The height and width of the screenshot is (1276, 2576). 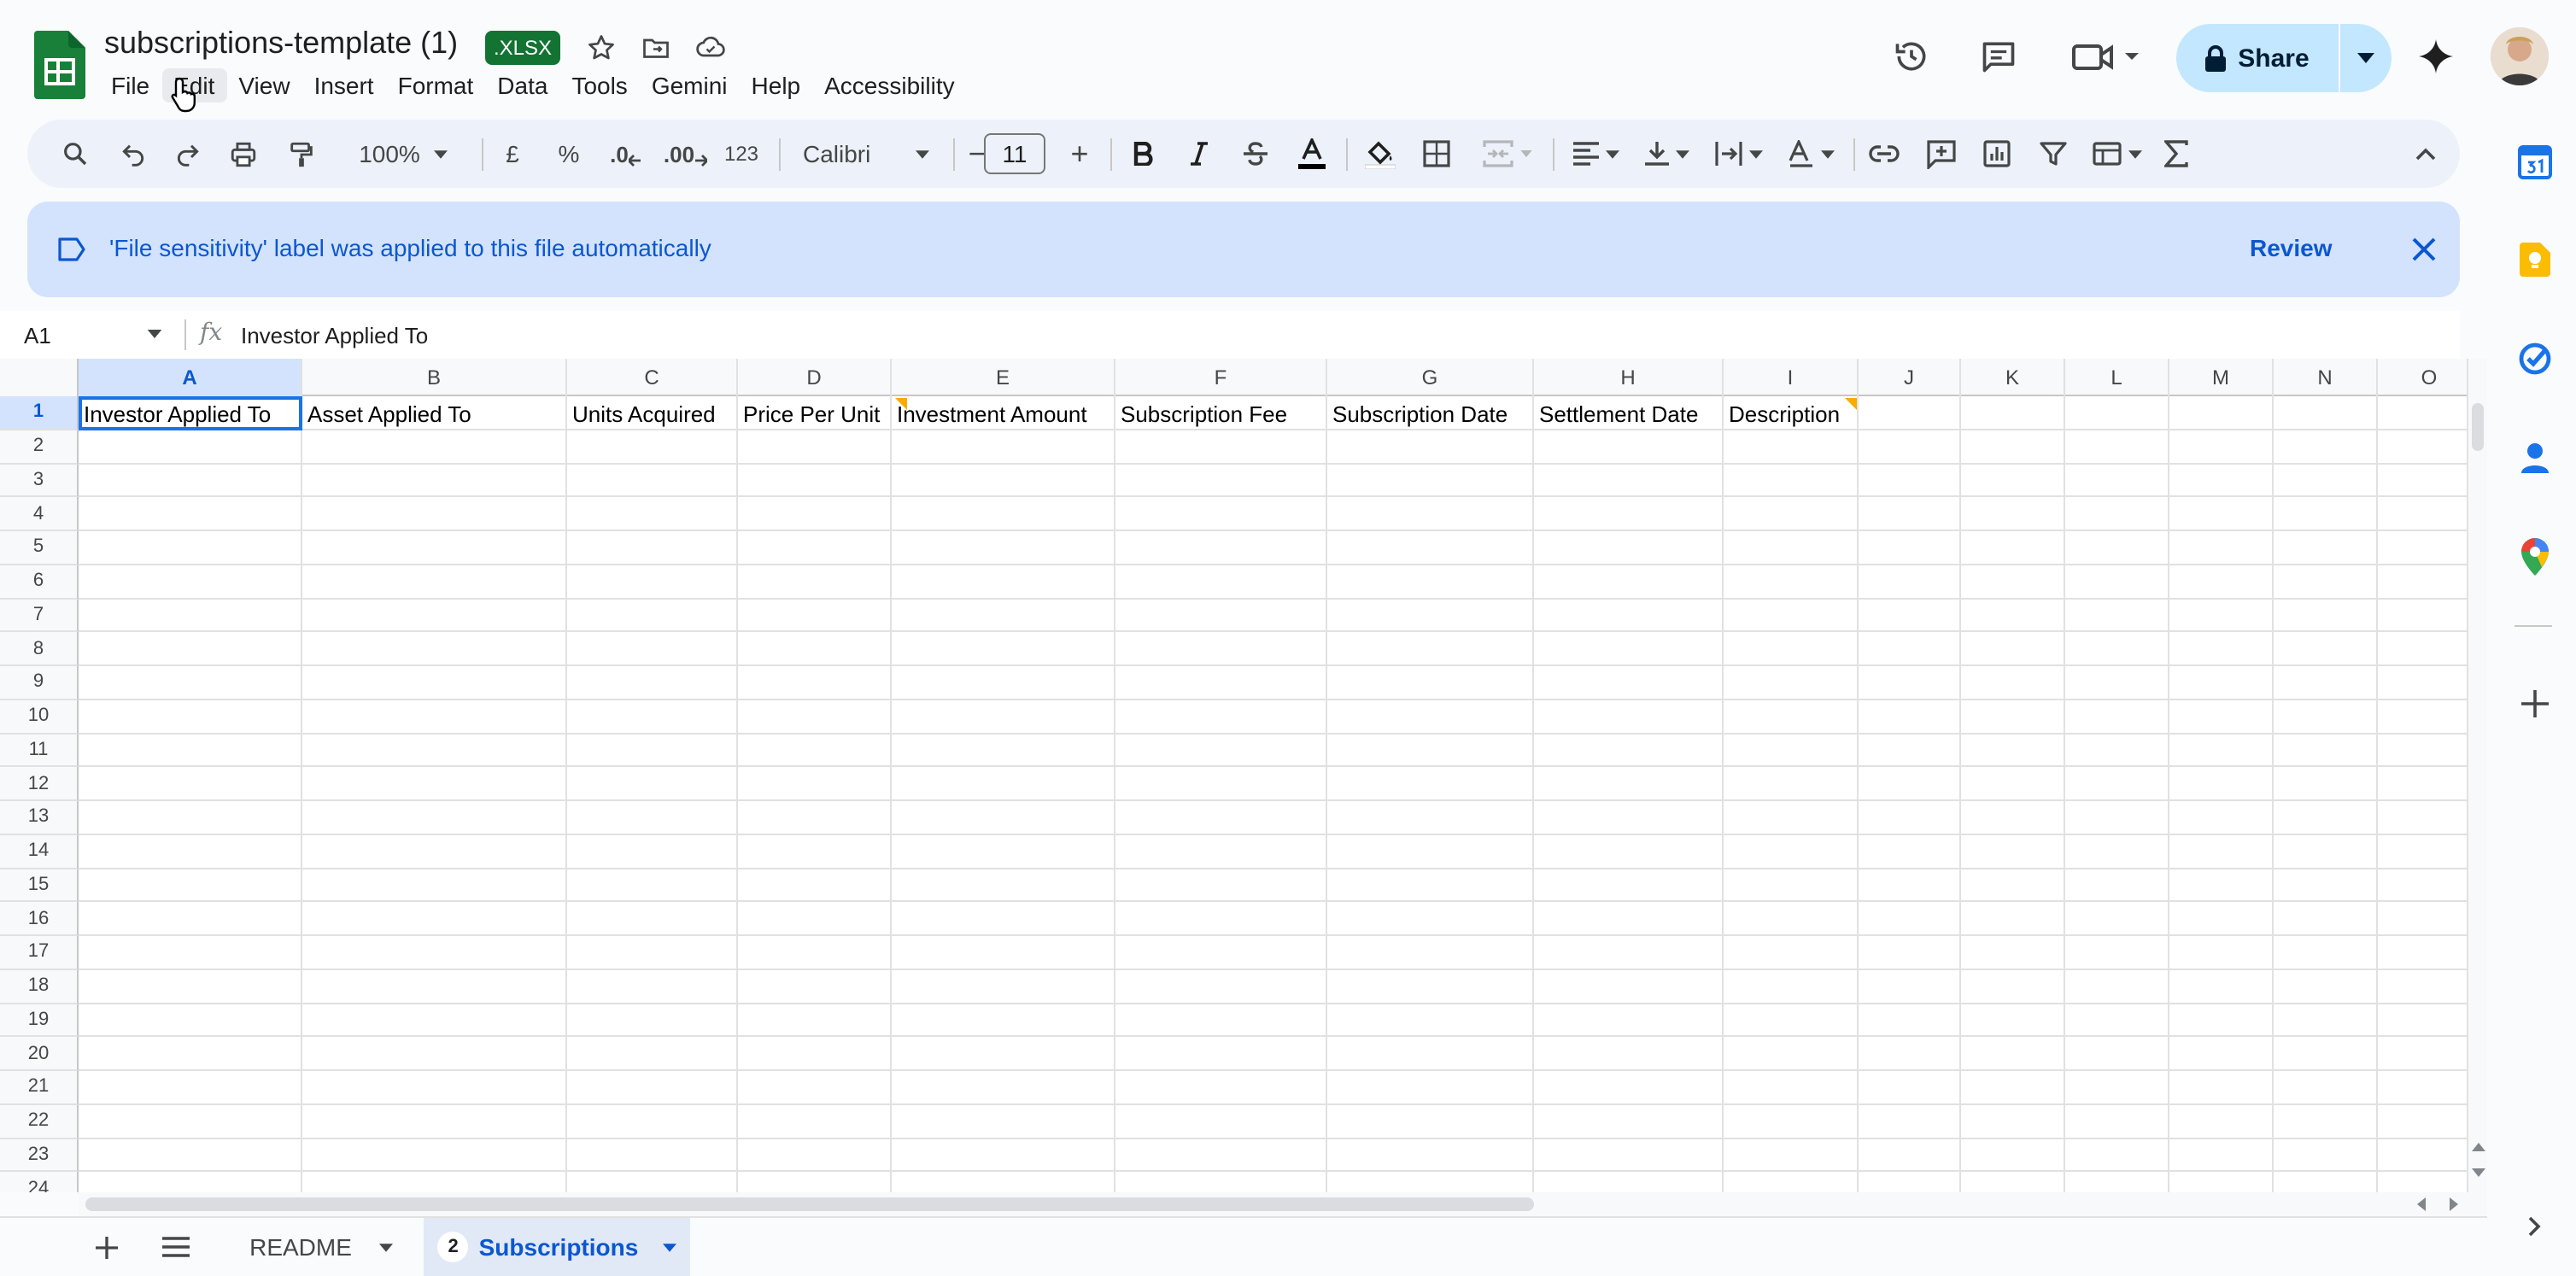 What do you see at coordinates (59, 65) in the screenshot?
I see `sheets-logo` at bounding box center [59, 65].